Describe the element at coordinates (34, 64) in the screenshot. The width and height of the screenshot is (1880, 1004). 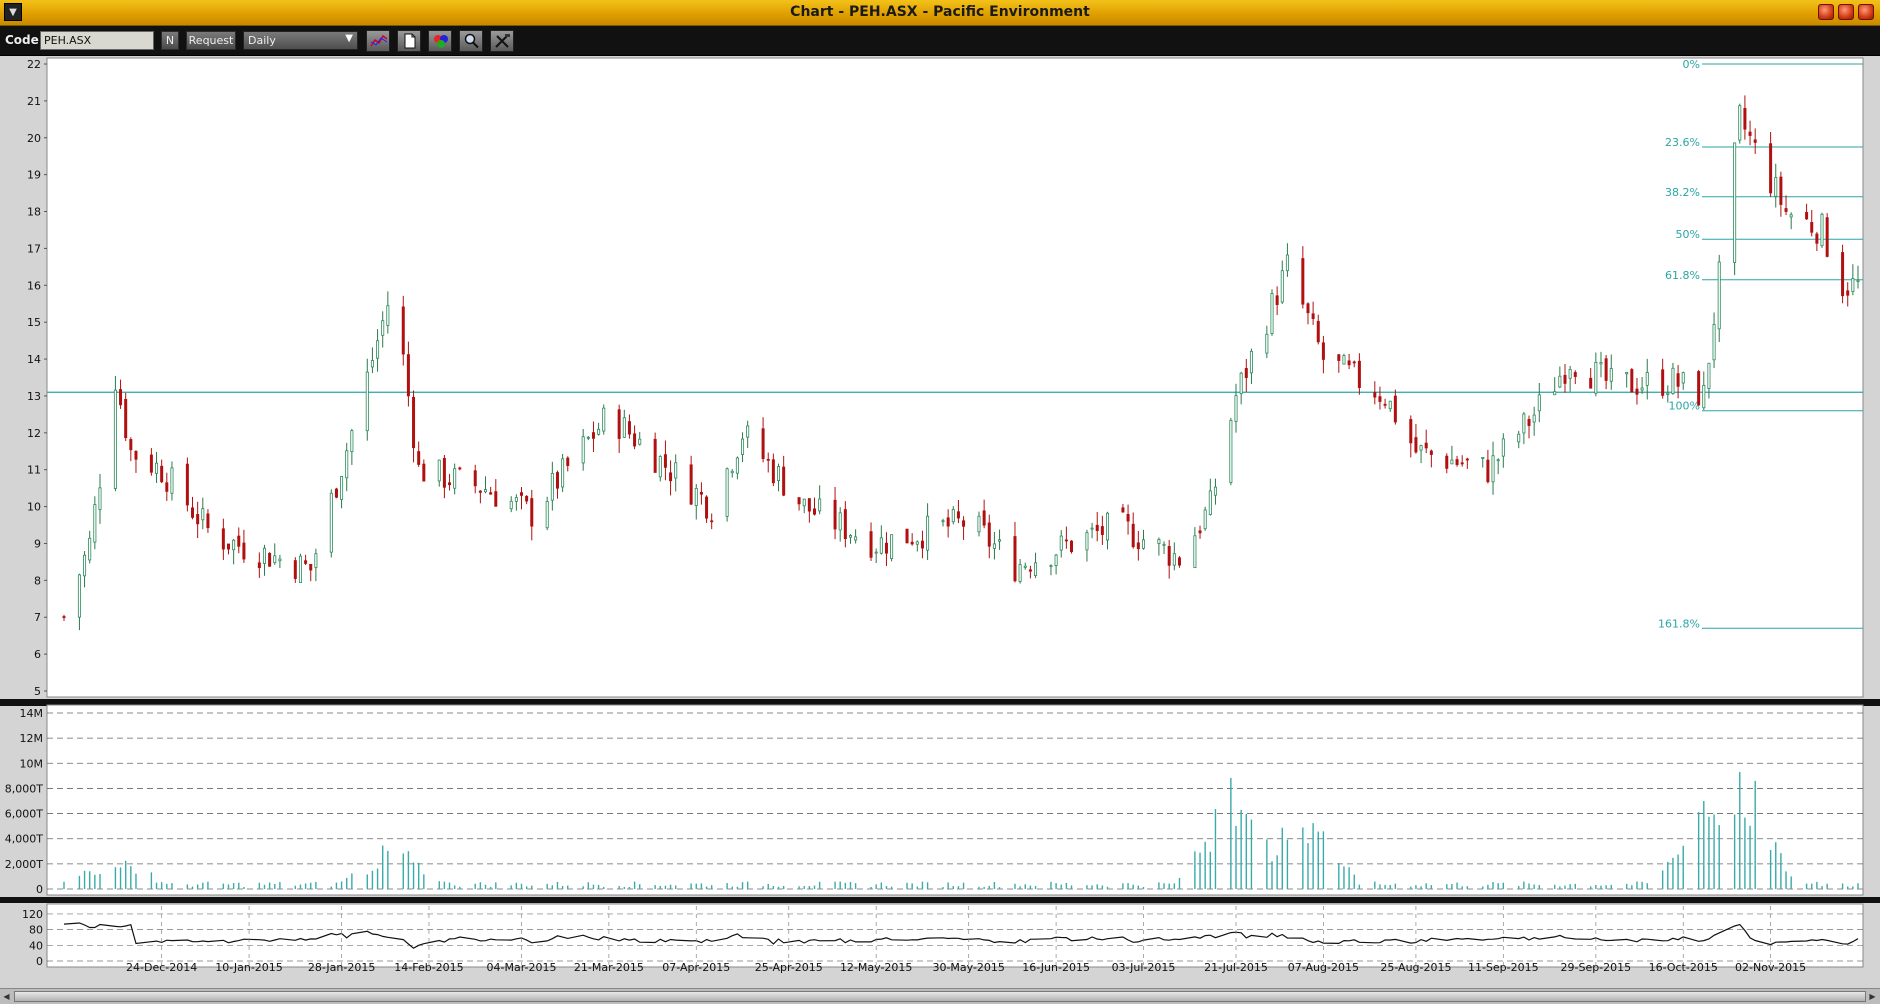
I see `price-tick-label: 22` at that location.